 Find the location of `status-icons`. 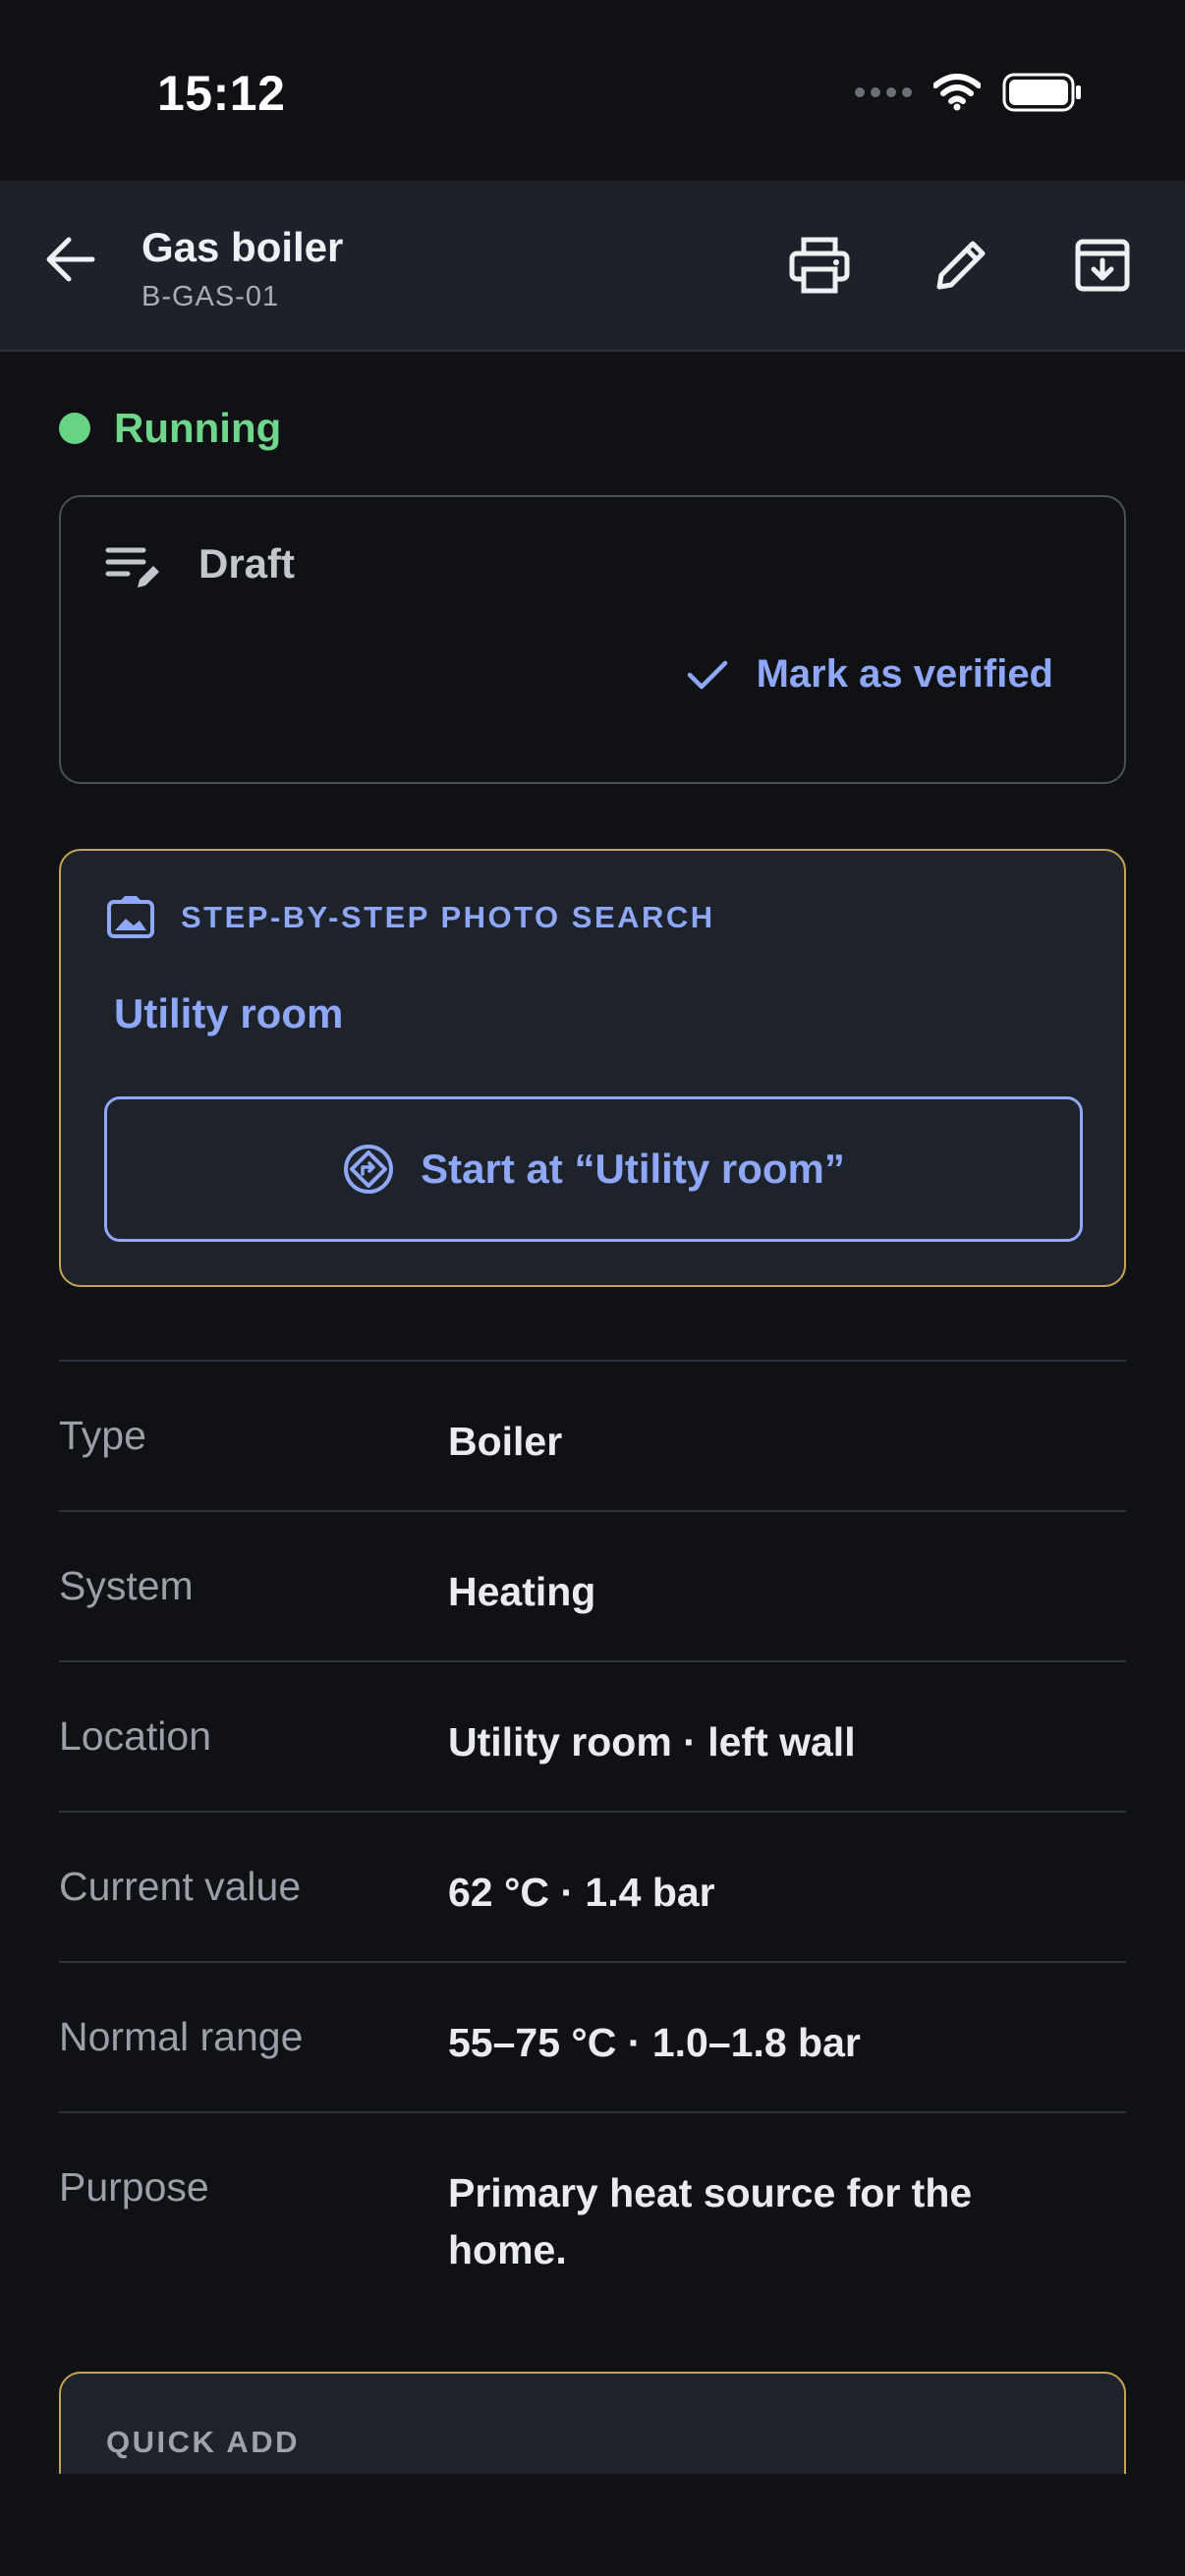

status-icons is located at coordinates (969, 92).